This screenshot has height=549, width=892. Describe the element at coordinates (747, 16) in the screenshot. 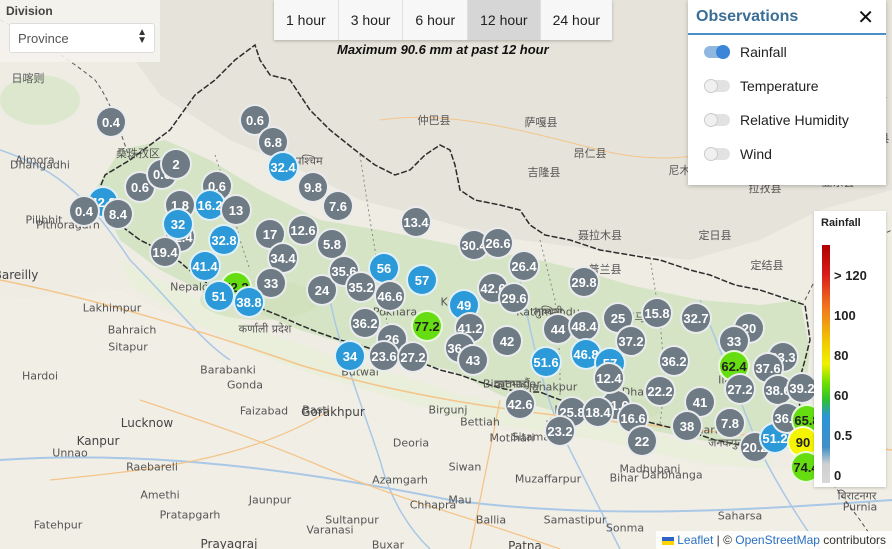

I see `observations-title: Observations` at that location.